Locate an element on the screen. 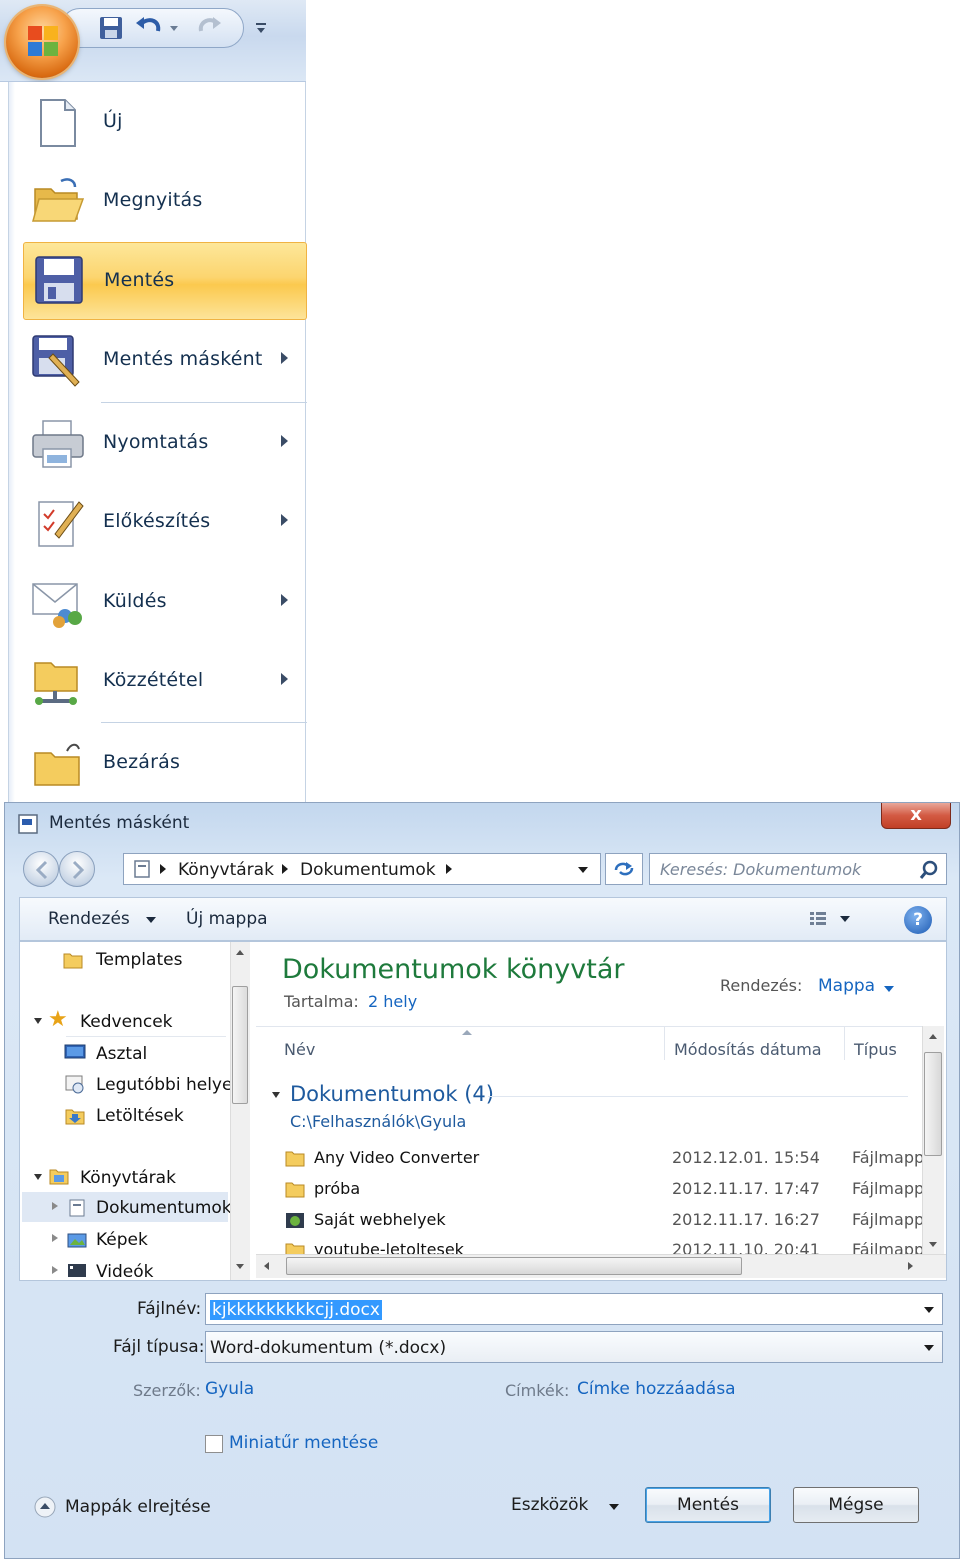 The width and height of the screenshot is (960, 1559). file-list-vertical-thumb is located at coordinates (933, 1104).